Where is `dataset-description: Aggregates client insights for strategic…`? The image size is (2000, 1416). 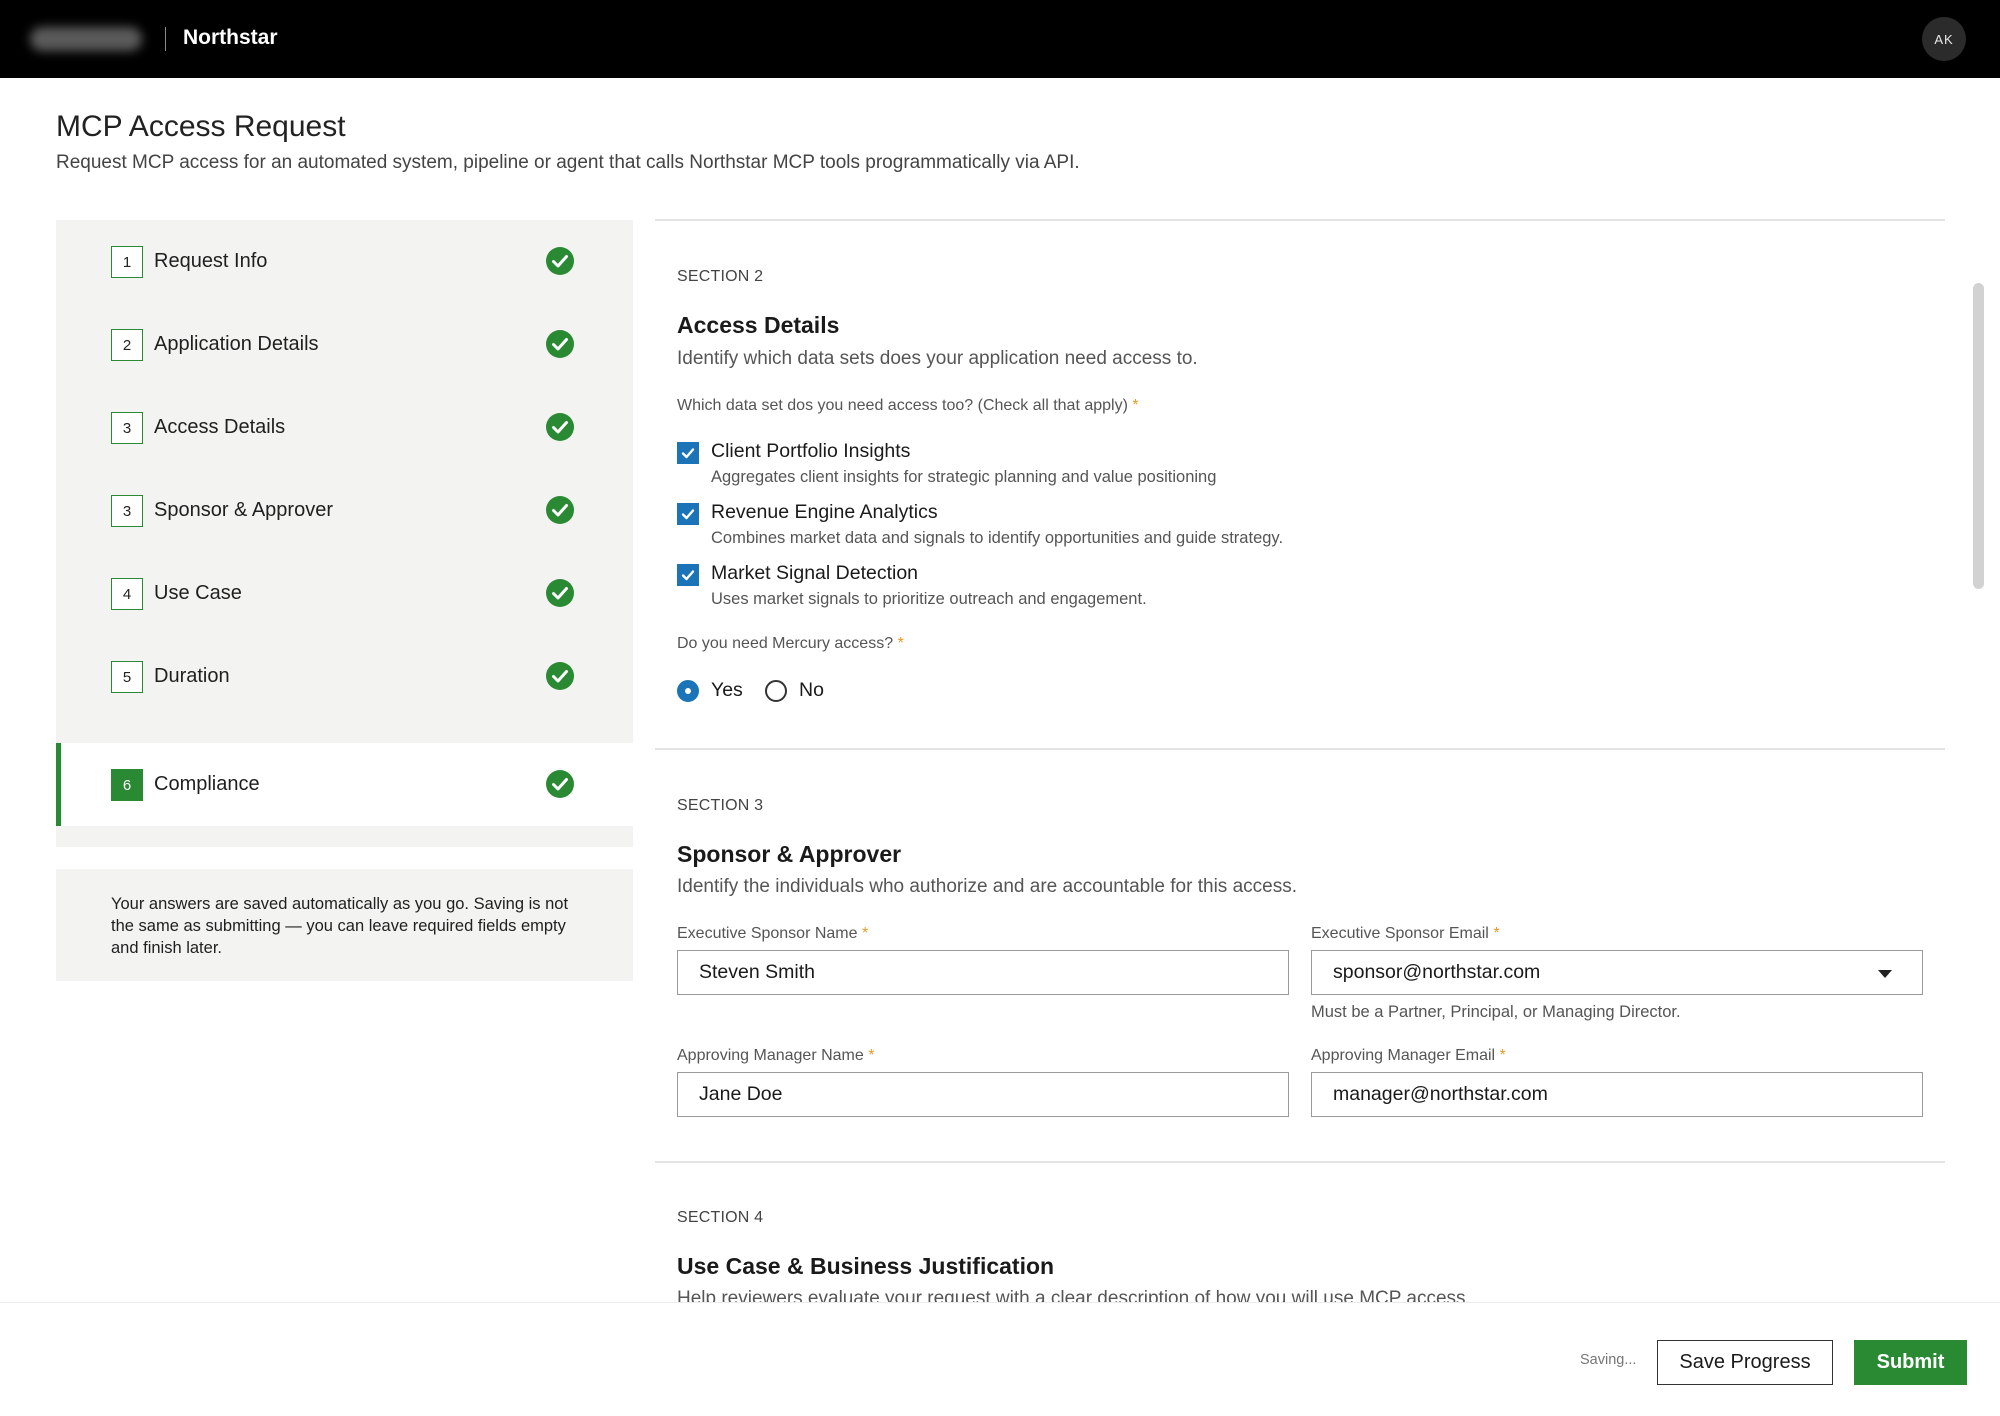
dataset-description: Aggregates client insights for strategic… is located at coordinates (964, 477).